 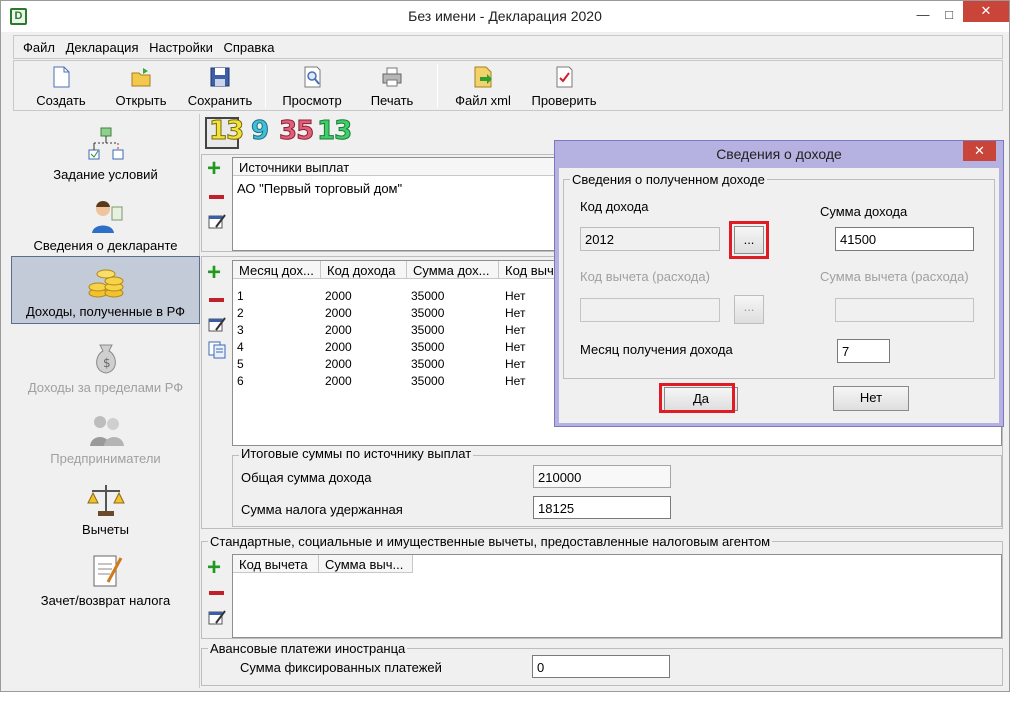 What do you see at coordinates (216, 593) in the screenshot?
I see `remove-deduction-icon` at bounding box center [216, 593].